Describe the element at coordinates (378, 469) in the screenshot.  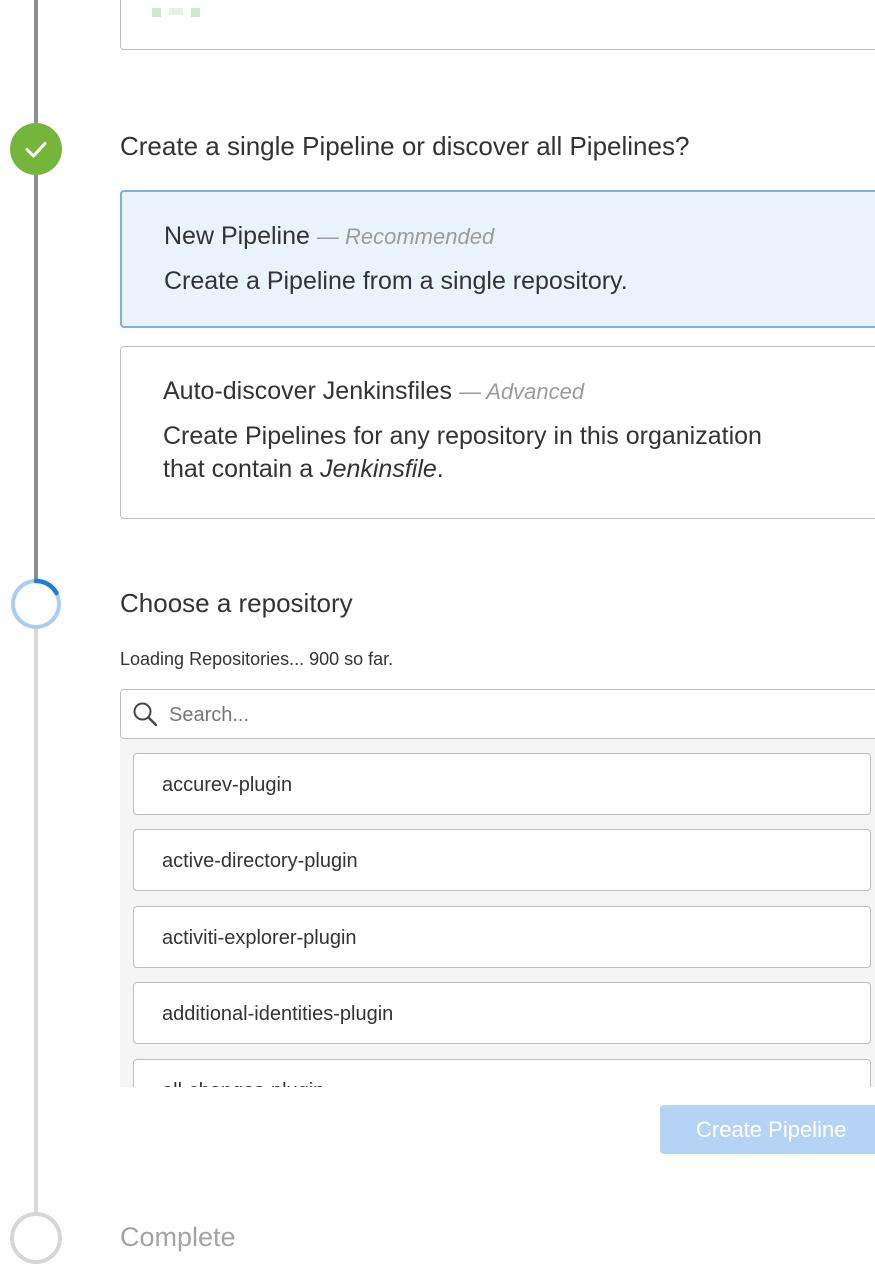
I see `option-description-emphasis: Jenkinsfile` at that location.